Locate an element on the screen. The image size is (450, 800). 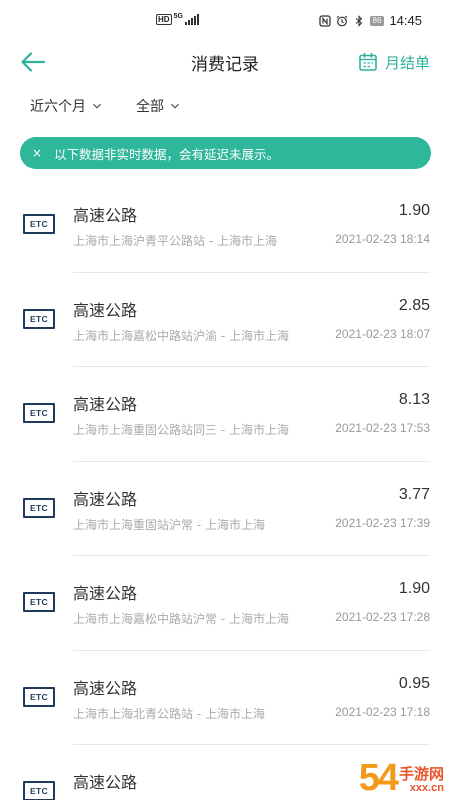
record-amount: 0.95 is located at coordinates (414, 683).